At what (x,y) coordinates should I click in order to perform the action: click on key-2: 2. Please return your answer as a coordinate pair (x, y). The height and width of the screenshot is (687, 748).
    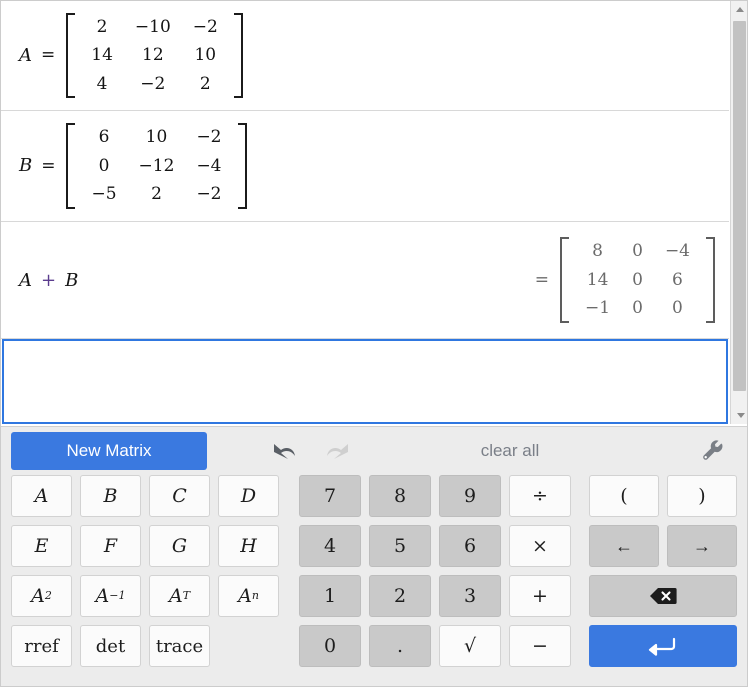
    Looking at the image, I should click on (400, 596).